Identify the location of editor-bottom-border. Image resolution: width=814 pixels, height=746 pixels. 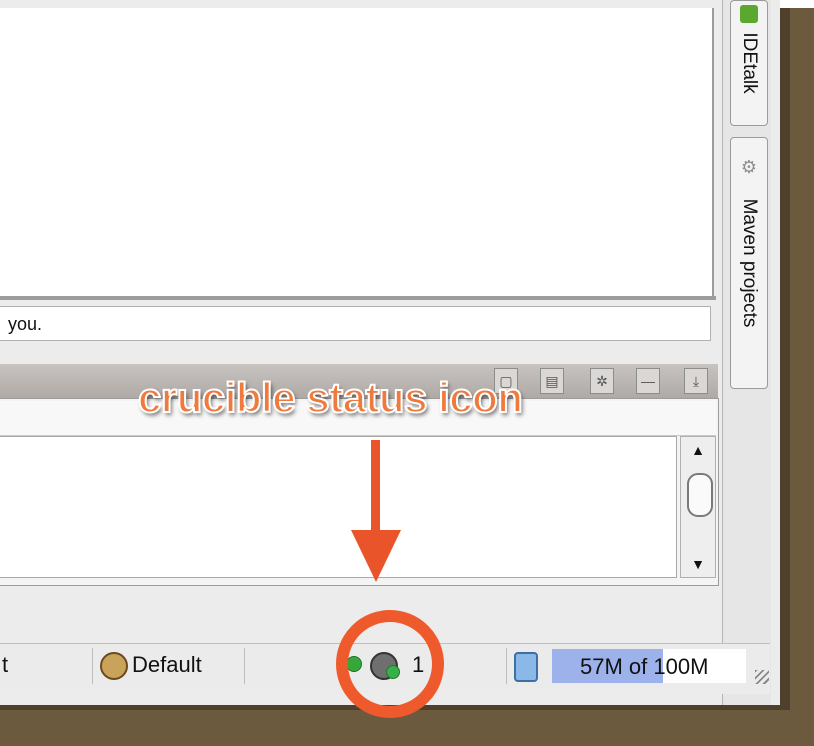
(358, 298).